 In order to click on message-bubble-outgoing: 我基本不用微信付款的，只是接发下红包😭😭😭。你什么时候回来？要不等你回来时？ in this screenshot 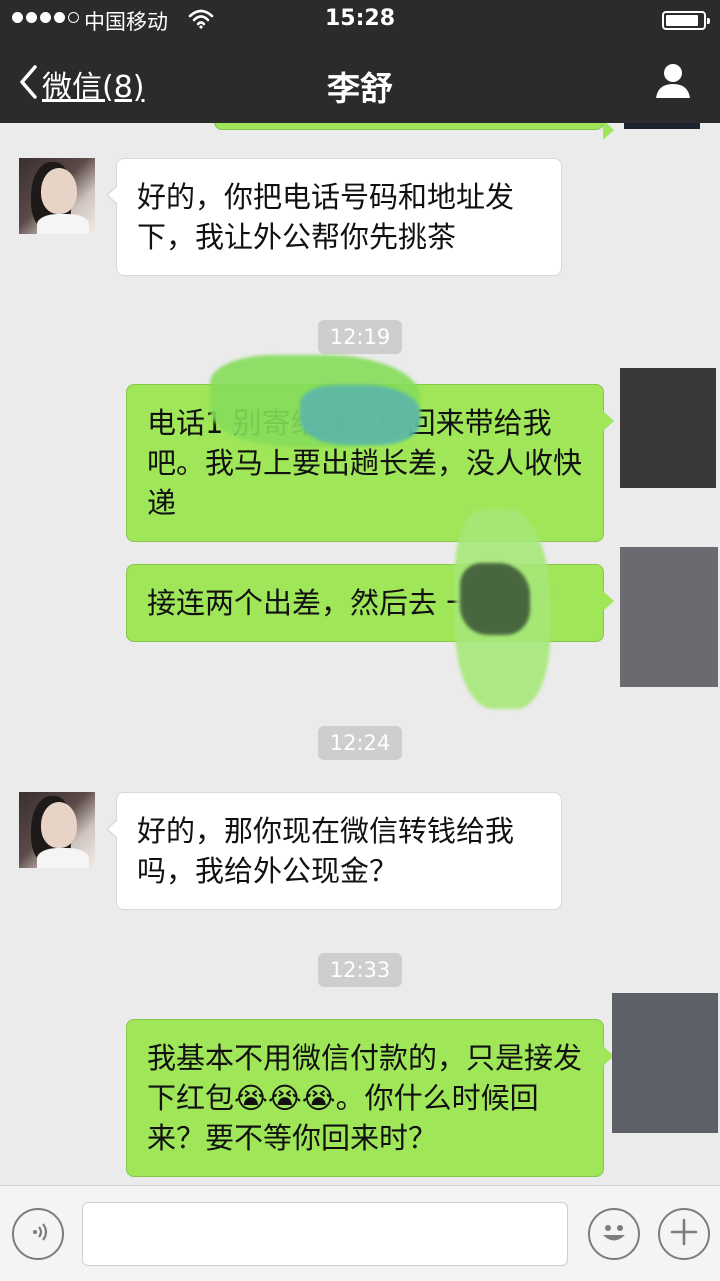, I will do `click(370, 1098)`.